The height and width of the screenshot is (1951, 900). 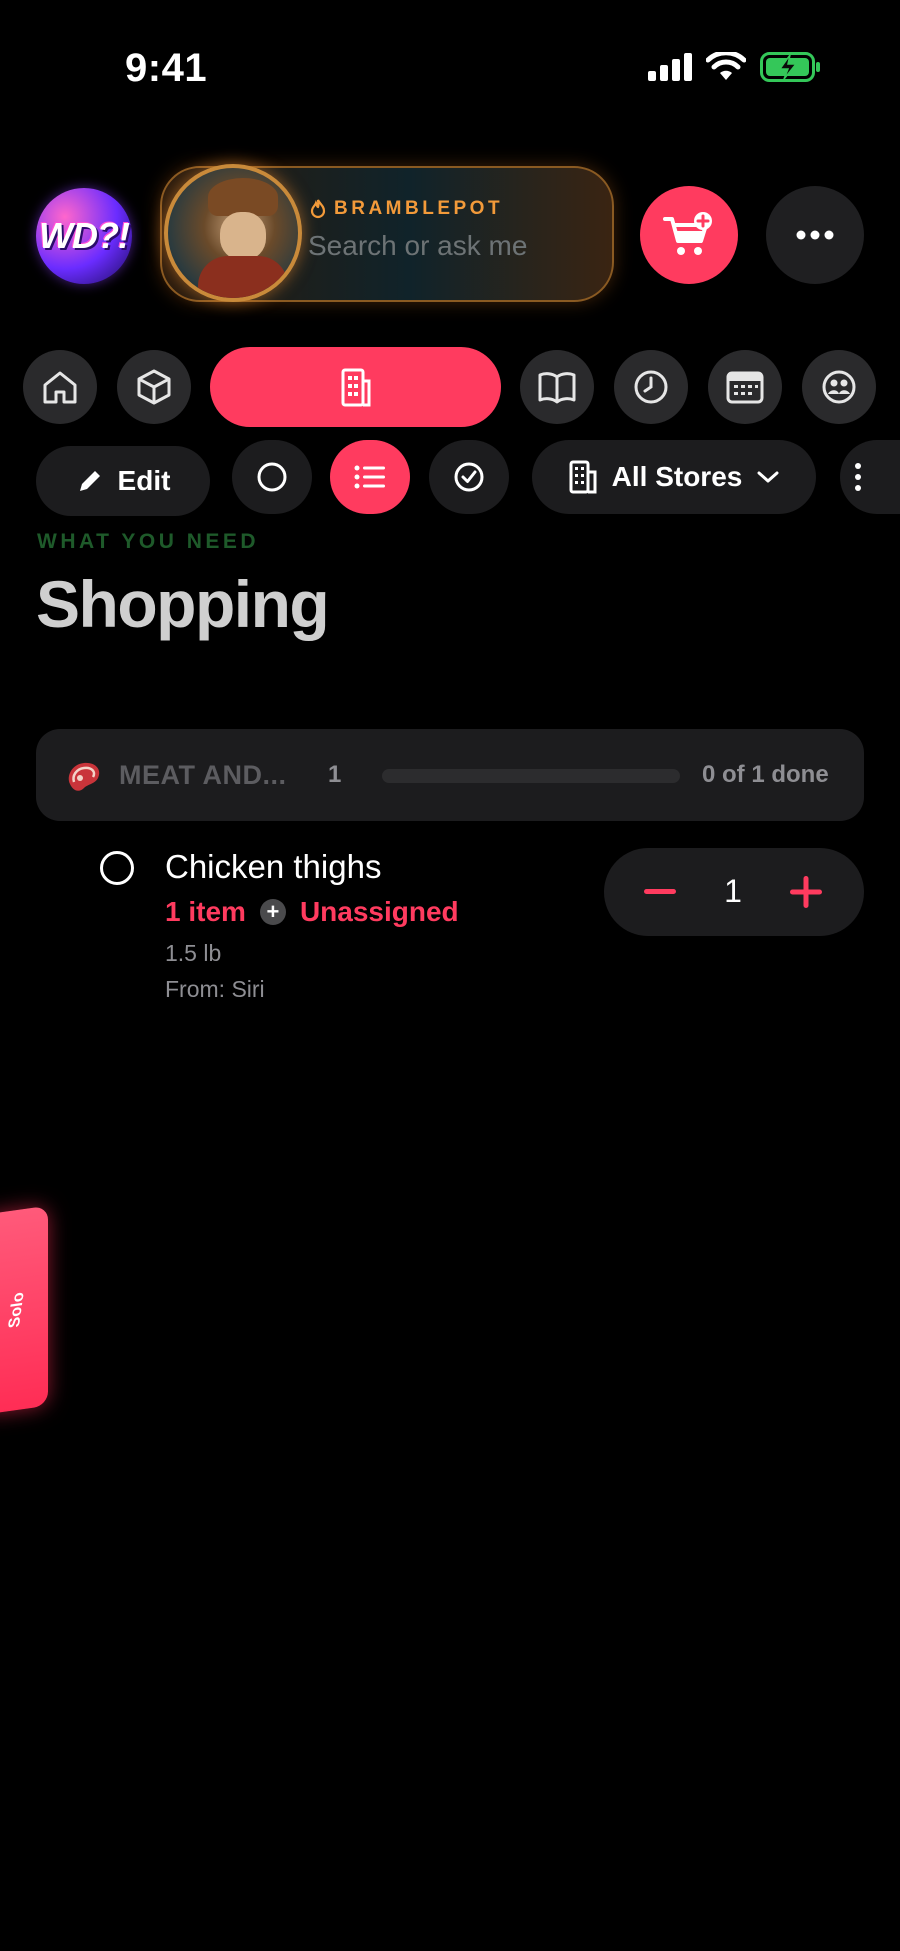 What do you see at coordinates (790, 67) in the screenshot?
I see `battery-charging-icon` at bounding box center [790, 67].